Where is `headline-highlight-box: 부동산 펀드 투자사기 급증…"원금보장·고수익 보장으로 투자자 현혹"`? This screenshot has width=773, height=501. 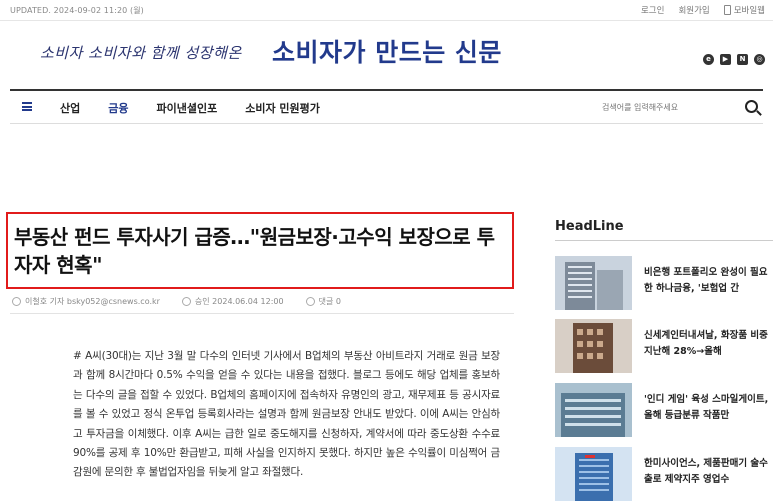 headline-highlight-box: 부동산 펀드 투자사기 급증…"원금보장·고수익 보장으로 투자자 현혹" is located at coordinates (260, 250).